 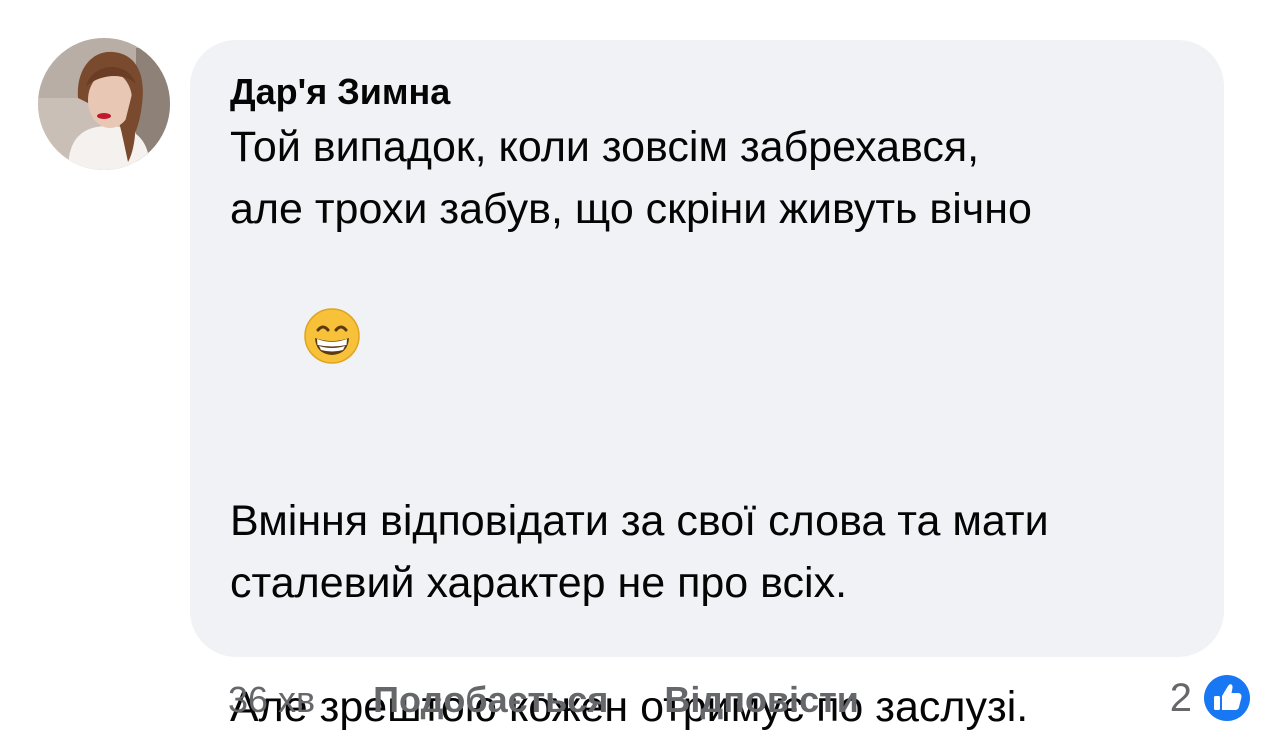 What do you see at coordinates (707, 92) in the screenshot?
I see `comment-author: Дар'я Зимна` at bounding box center [707, 92].